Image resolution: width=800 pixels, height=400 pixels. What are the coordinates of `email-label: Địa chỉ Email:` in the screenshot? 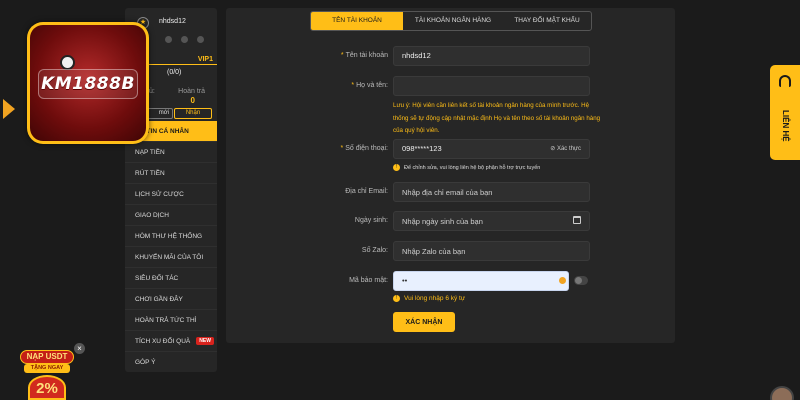 It's located at (366, 191).